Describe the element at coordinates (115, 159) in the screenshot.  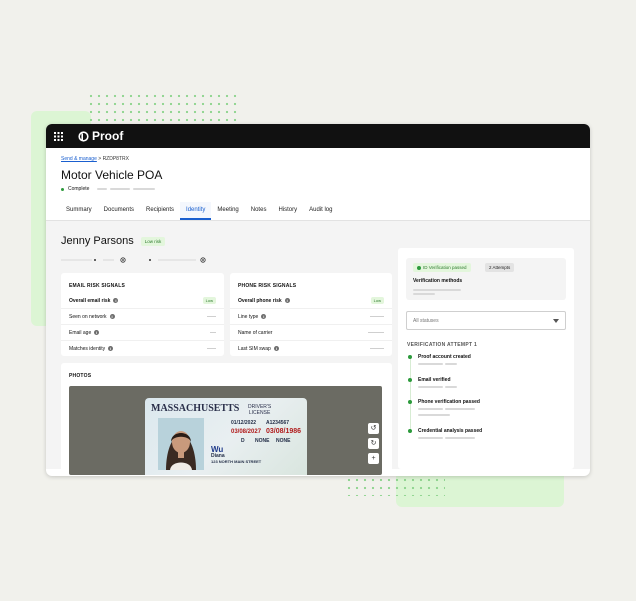
I see `breadcrumb-transaction-id: RZDP8TRX` at that location.